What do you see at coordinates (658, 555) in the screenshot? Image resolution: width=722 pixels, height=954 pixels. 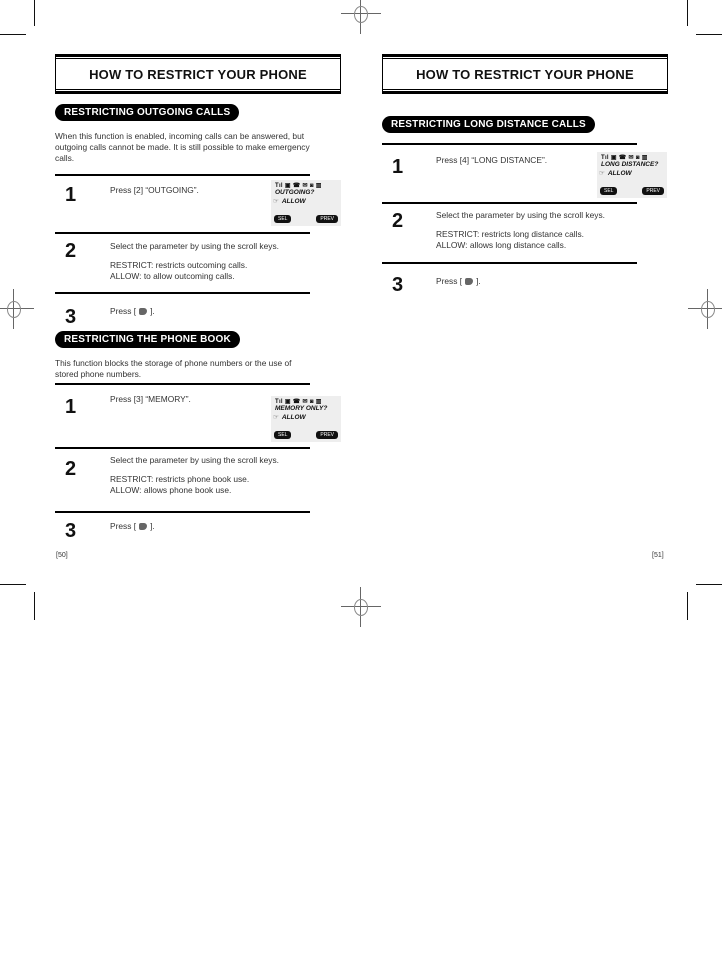 I see `page-number: [51]` at bounding box center [658, 555].